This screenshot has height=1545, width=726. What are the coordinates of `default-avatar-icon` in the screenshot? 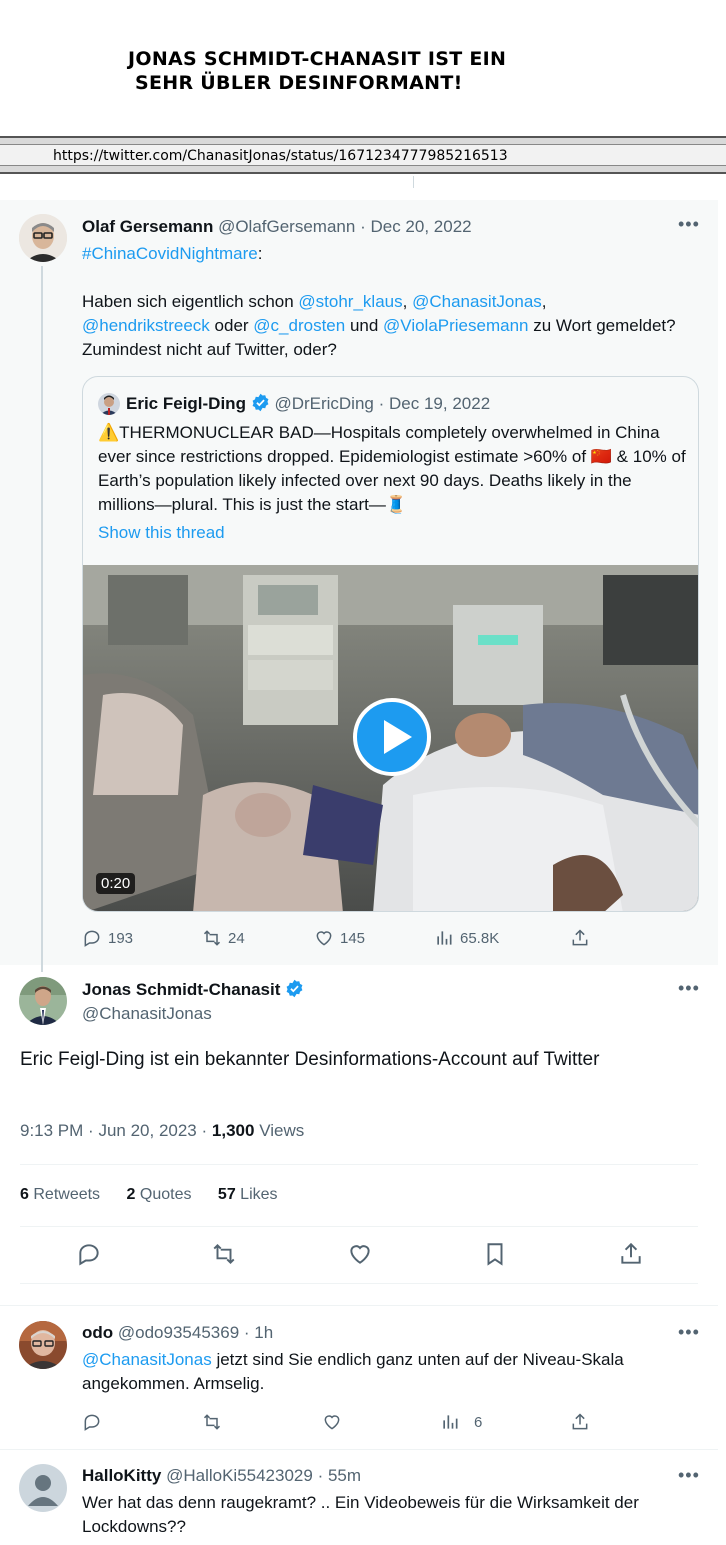 It's located at (43, 1488).